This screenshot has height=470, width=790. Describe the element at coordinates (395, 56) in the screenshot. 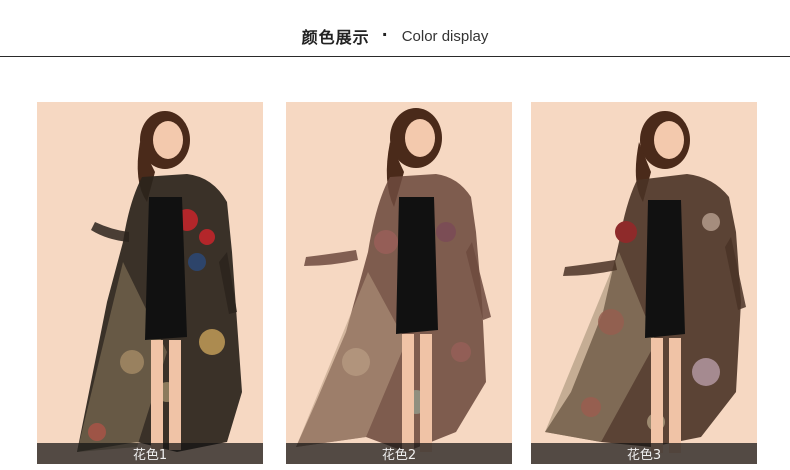

I see `header-divider` at that location.